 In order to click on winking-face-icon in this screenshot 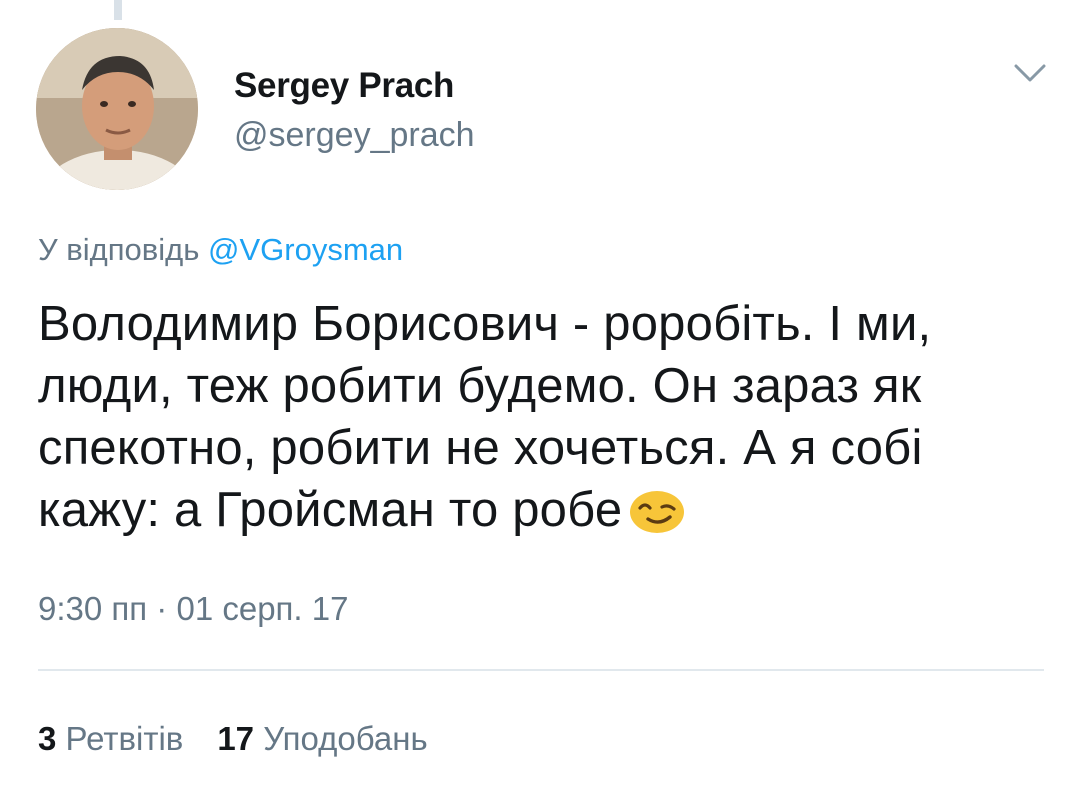, I will do `click(657, 518)`.